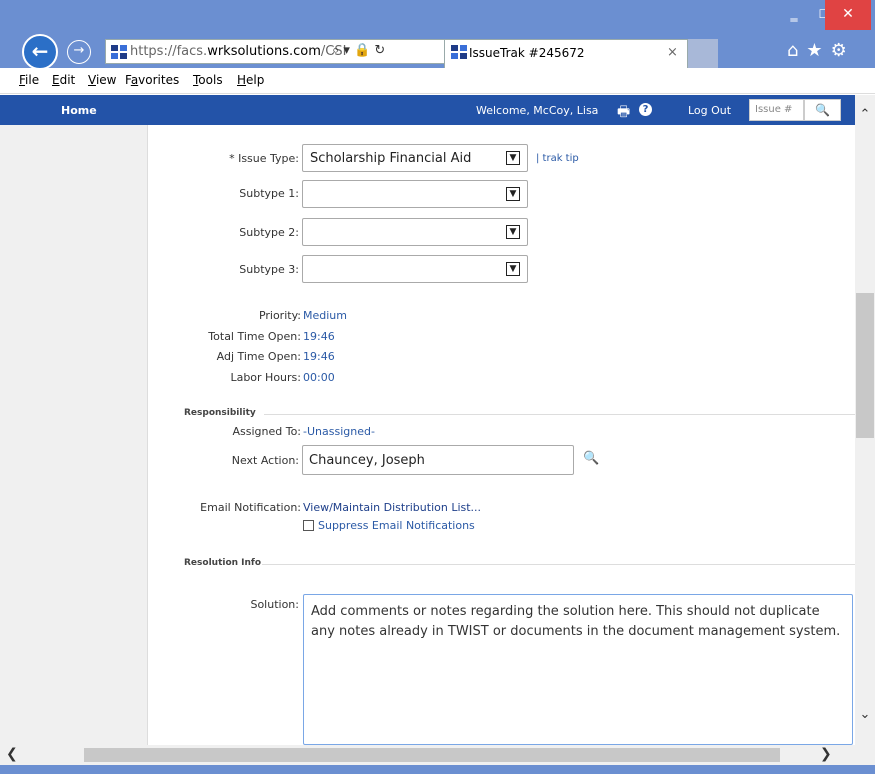 The height and width of the screenshot is (774, 875). Describe the element at coordinates (826, 754) in the screenshot. I see `scroll-right-icon: ❯` at that location.